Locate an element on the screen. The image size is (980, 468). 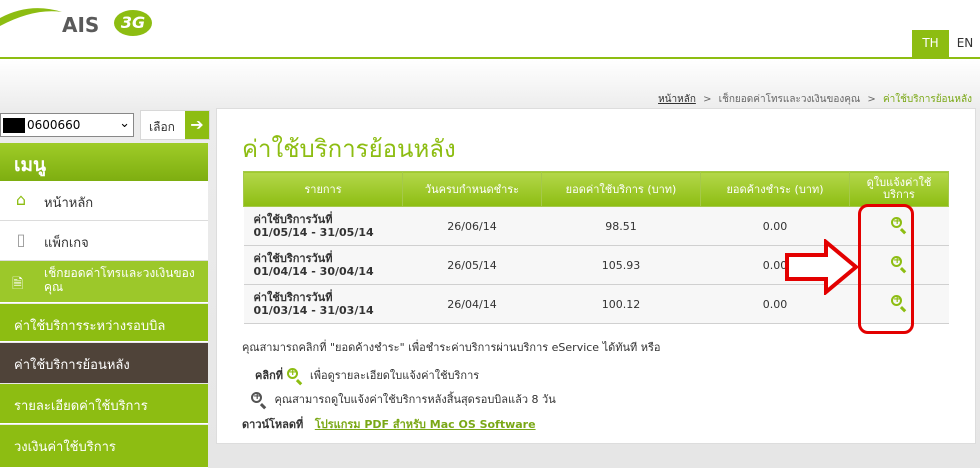
sidebar-item-credit: วงเงินค่าใช้บริการ is located at coordinates (104, 446).